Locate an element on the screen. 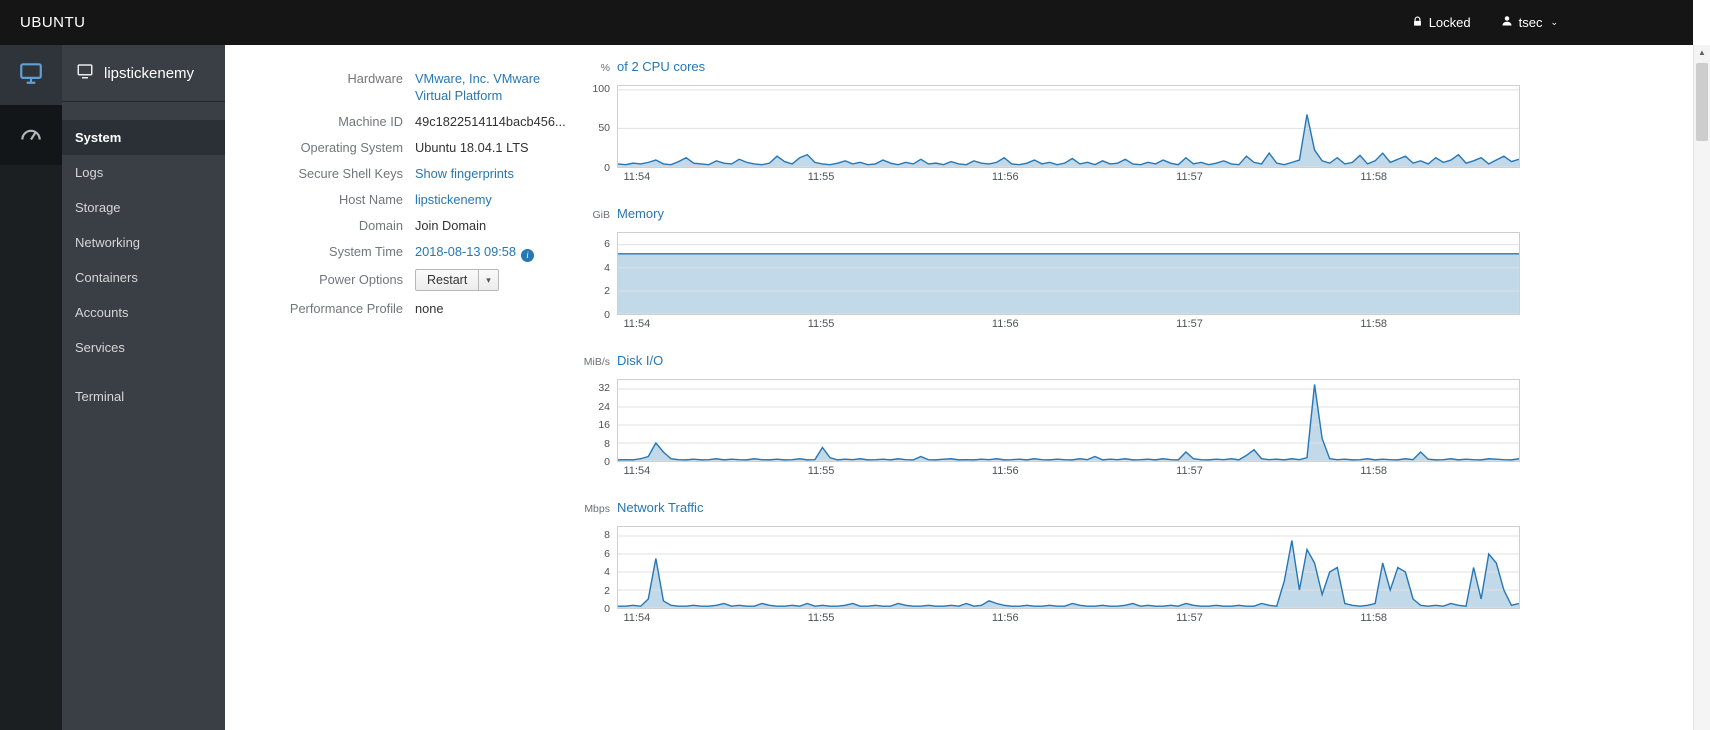  field-value: none is located at coordinates (495, 308).